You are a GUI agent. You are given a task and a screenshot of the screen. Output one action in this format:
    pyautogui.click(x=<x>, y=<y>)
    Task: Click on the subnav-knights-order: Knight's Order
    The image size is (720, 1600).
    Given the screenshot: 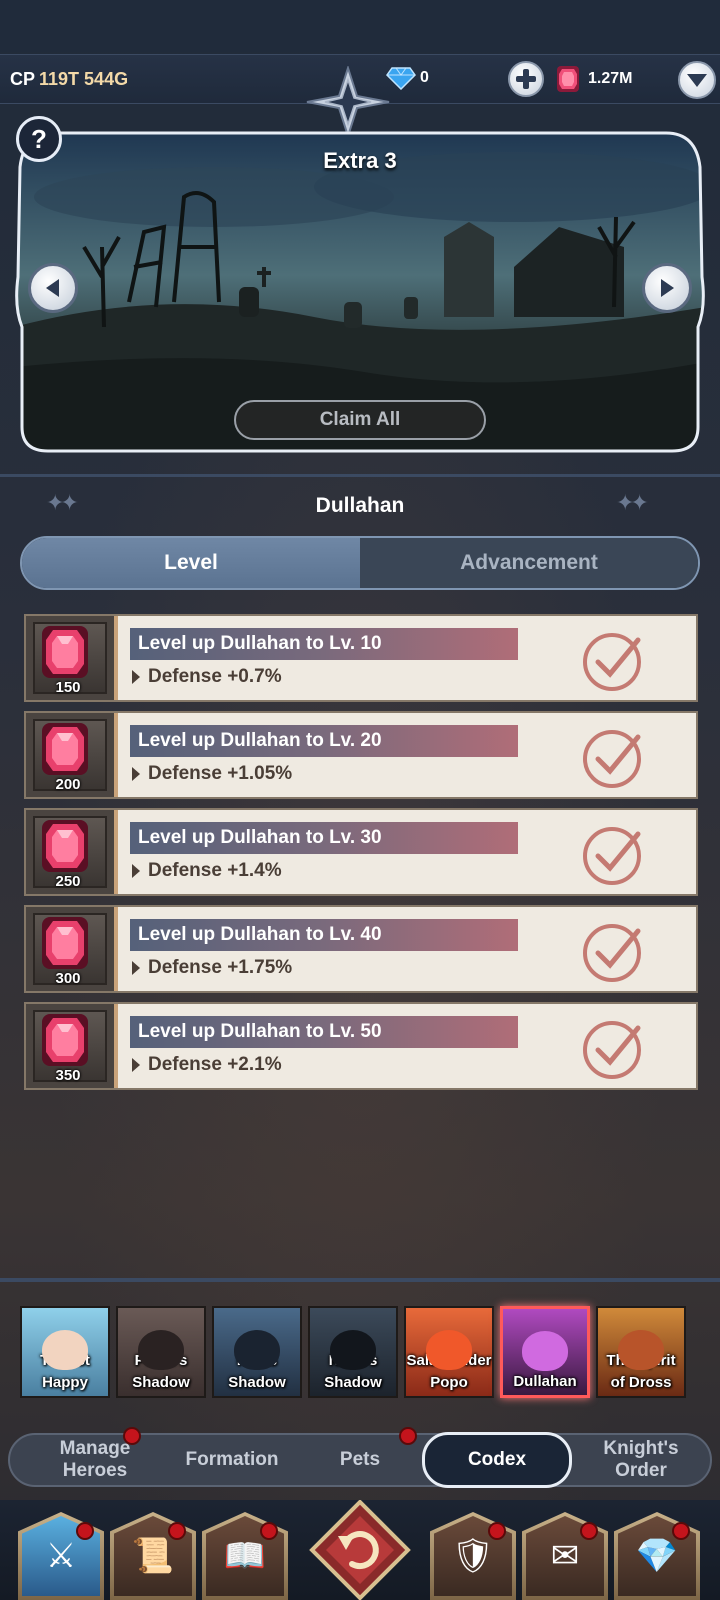 What is the action you would take?
    pyautogui.click(x=641, y=1460)
    